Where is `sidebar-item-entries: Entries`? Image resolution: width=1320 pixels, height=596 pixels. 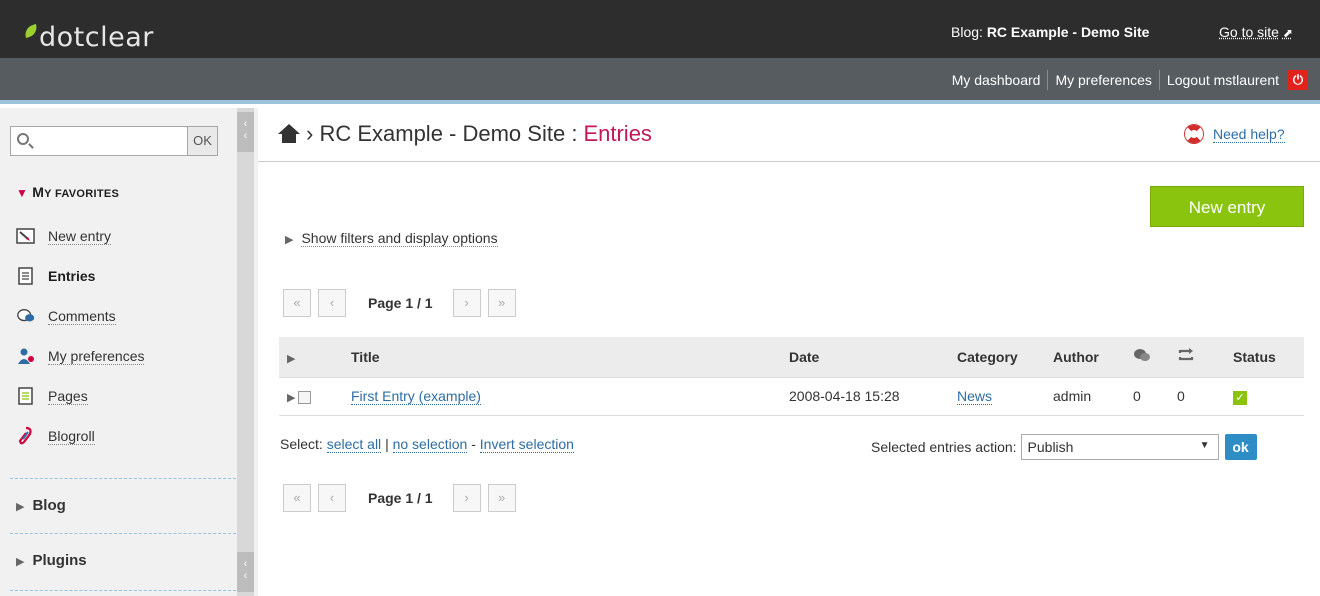 sidebar-item-entries: Entries is located at coordinates (55, 276).